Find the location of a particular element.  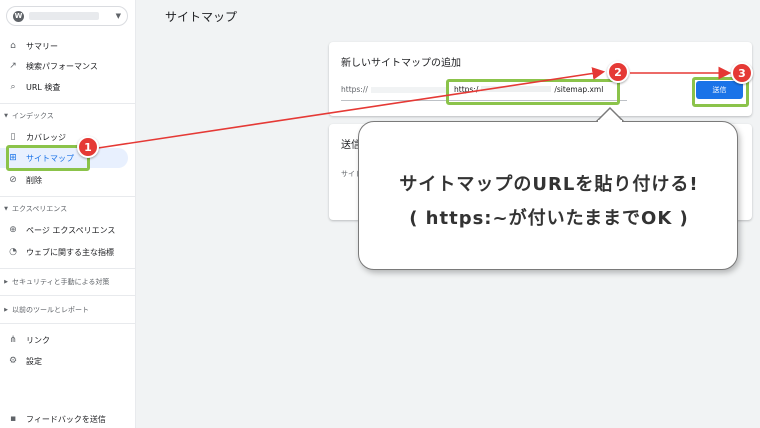

gear-icon: ⚙ is located at coordinates (13, 361).